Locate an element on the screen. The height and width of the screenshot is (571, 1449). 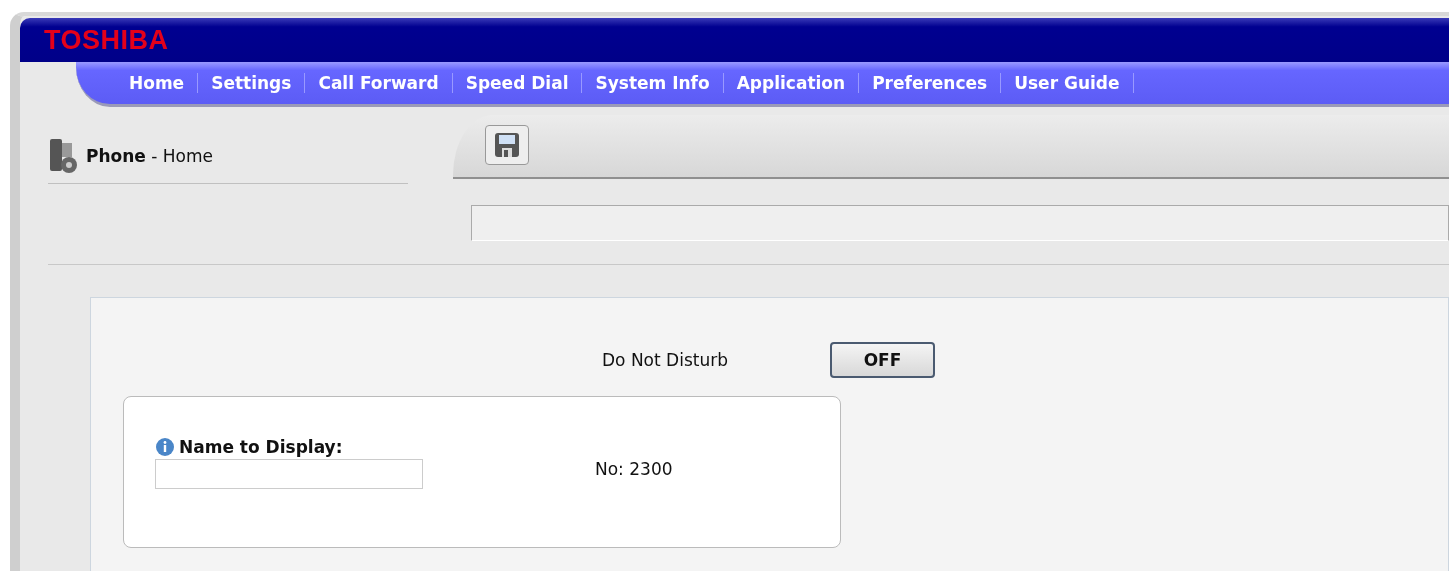
name-to-display-label: Name to Display: is located at coordinates (261, 447).